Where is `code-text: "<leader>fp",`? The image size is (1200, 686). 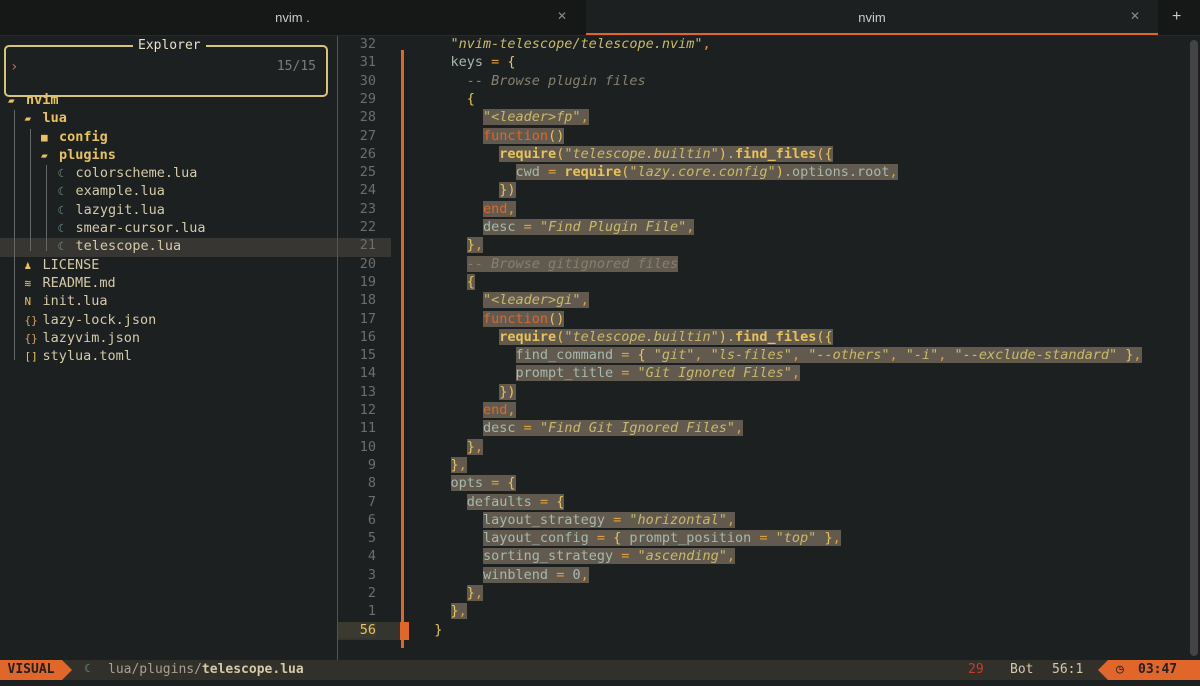 code-text: "<leader>fp", is located at coordinates (503, 117).